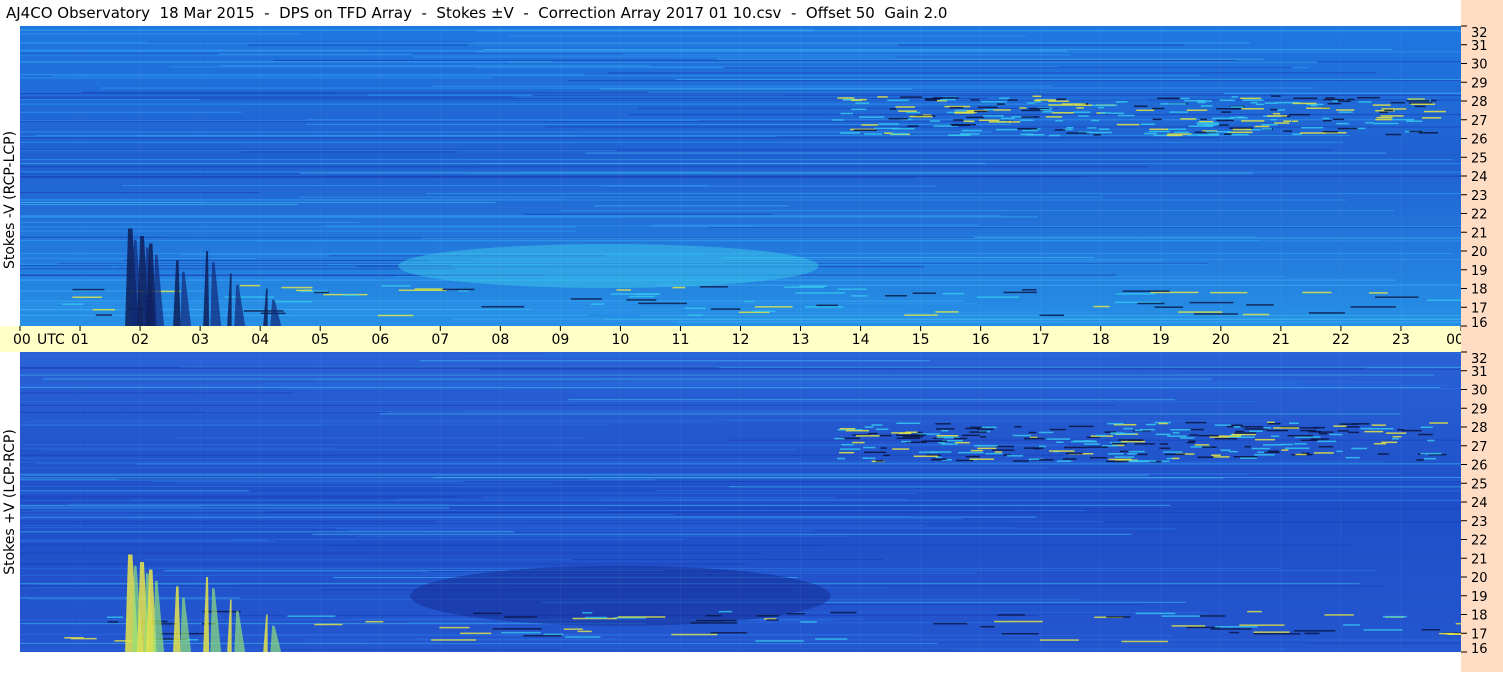 The height and width of the screenshot is (676, 1503). Describe the element at coordinates (981, 340) in the screenshot. I see `time-tick-label: 16` at that location.